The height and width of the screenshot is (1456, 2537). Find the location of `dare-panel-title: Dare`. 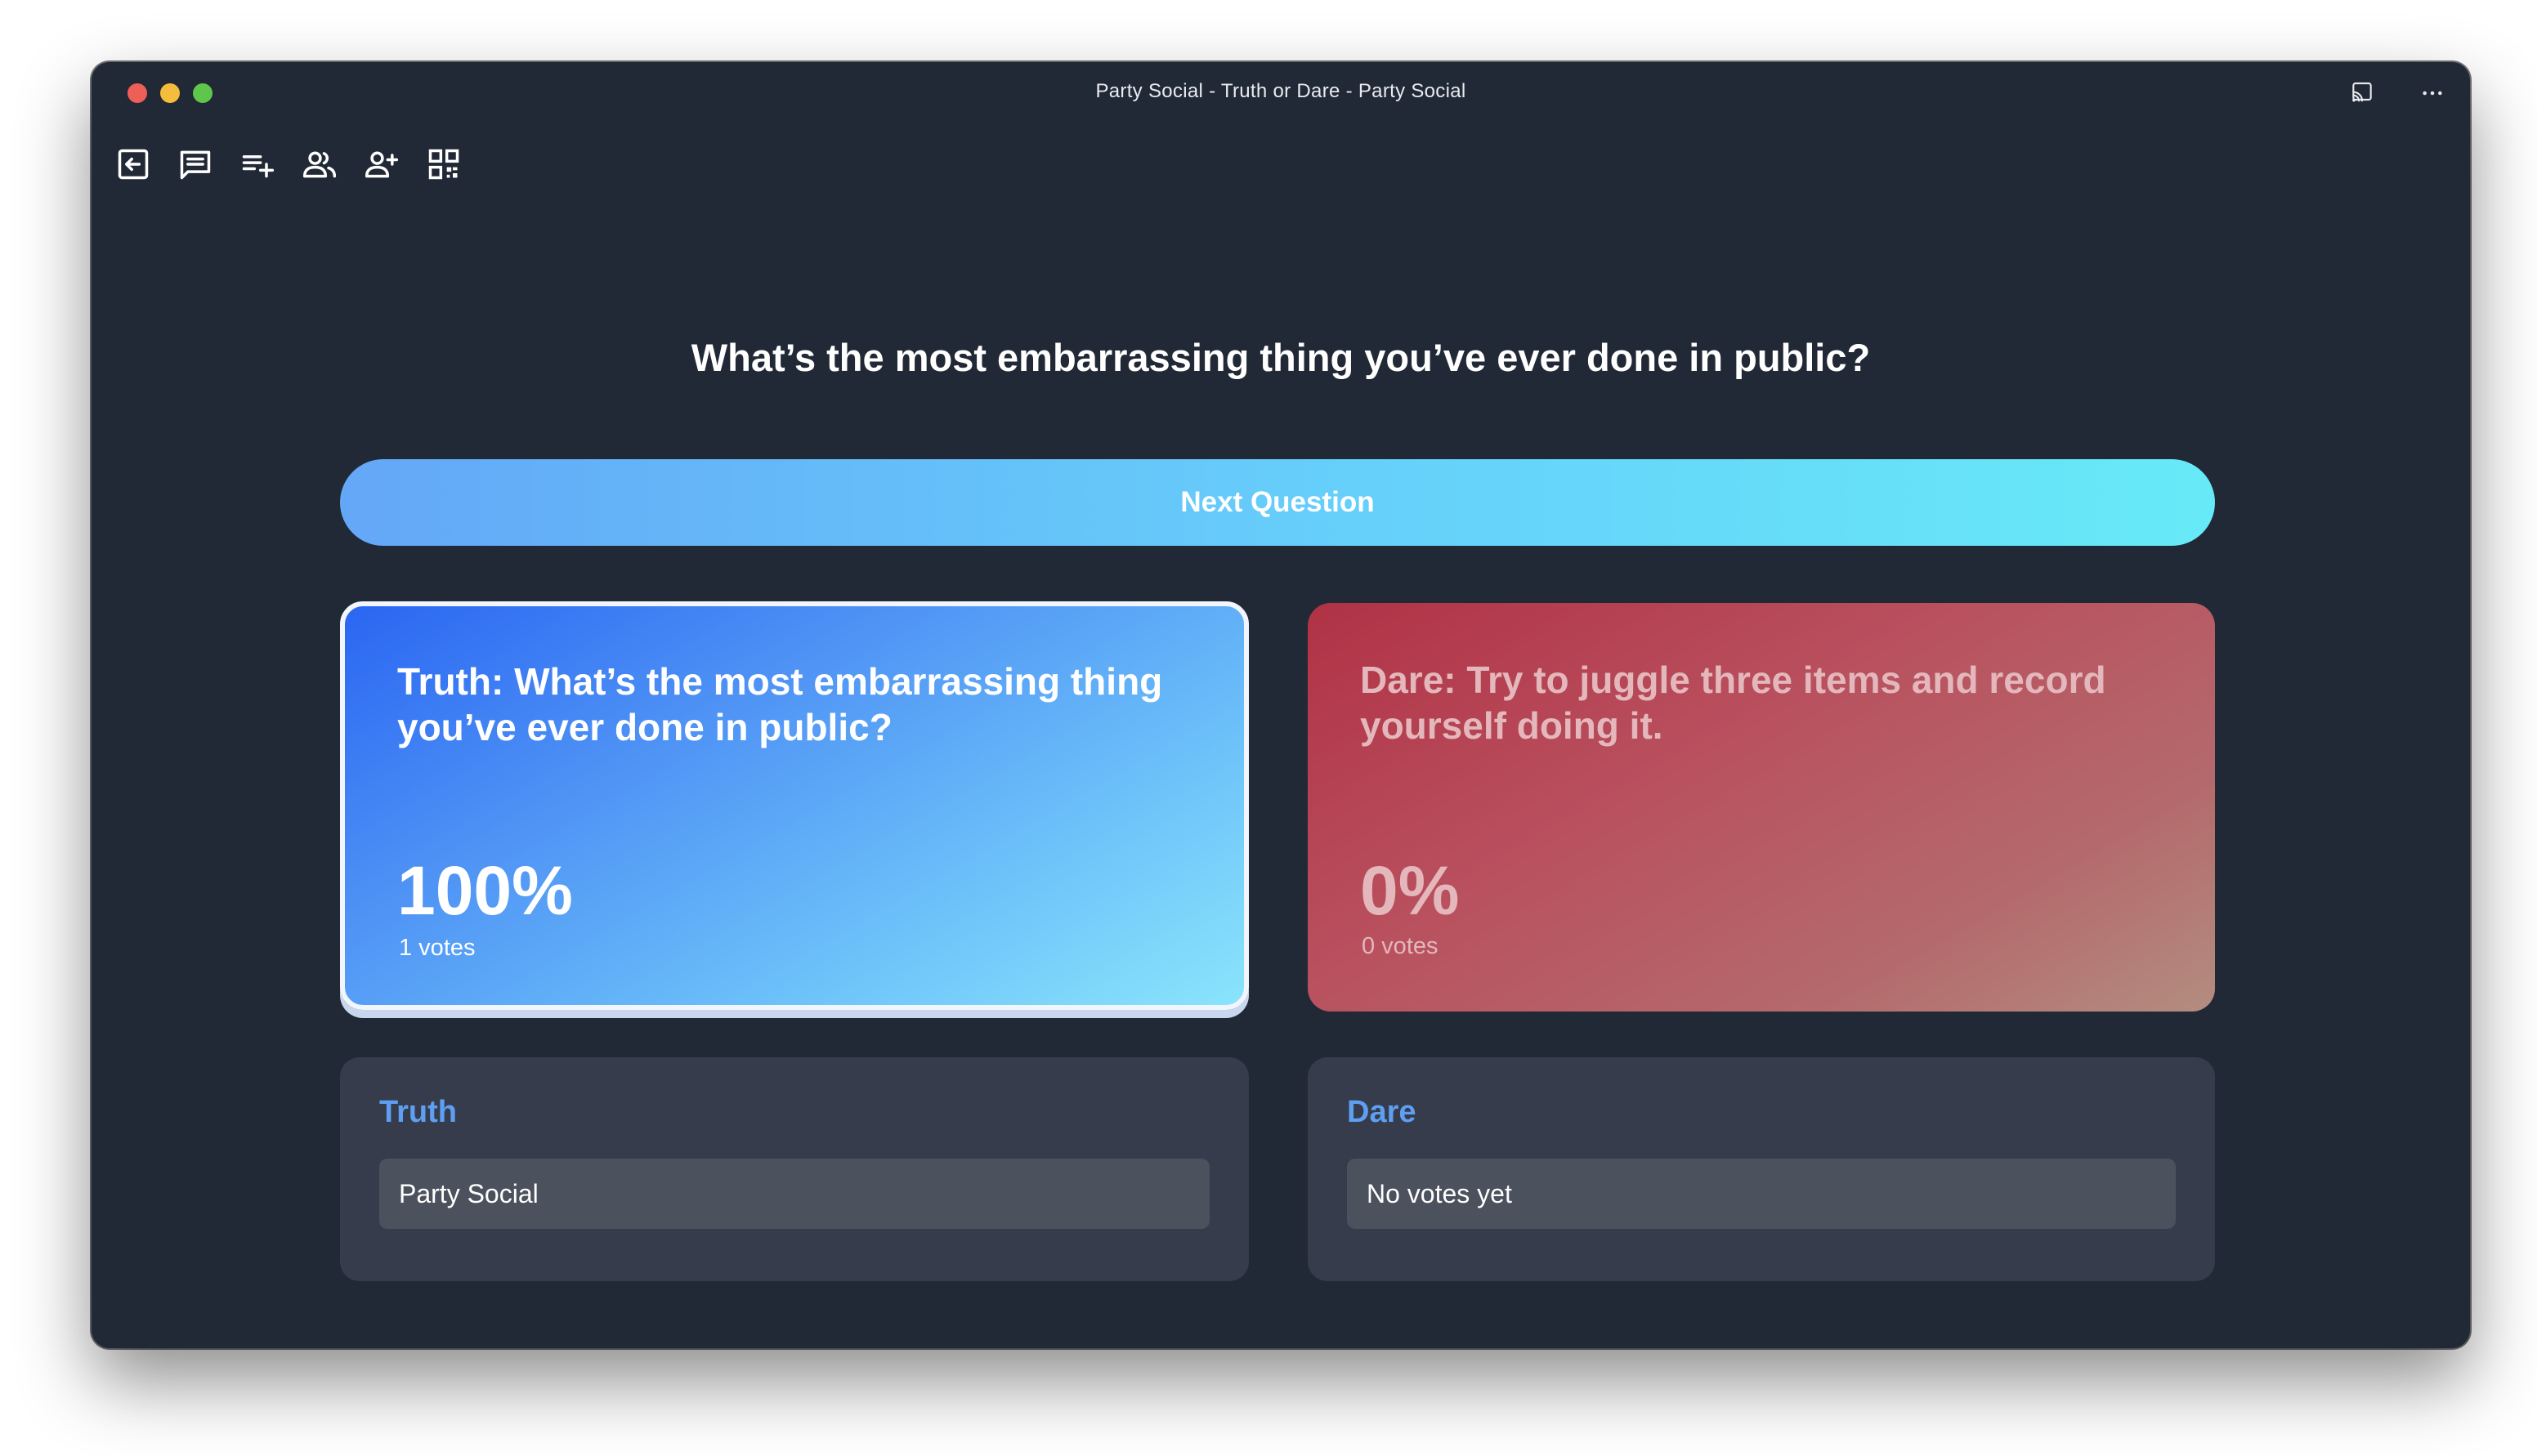

dare-panel-title: Dare is located at coordinates (1381, 1112).